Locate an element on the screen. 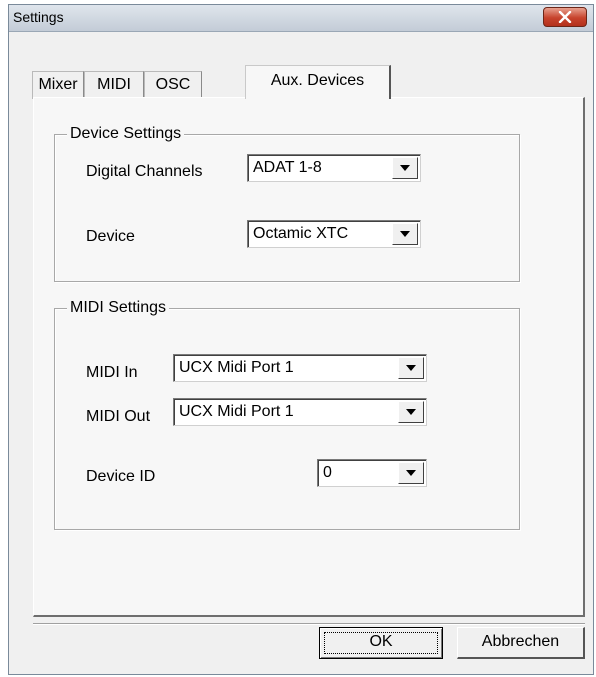 Image resolution: width=596 pixels, height=677 pixels. midi-out-select: UCX Midi Port 1 is located at coordinates (300, 412).